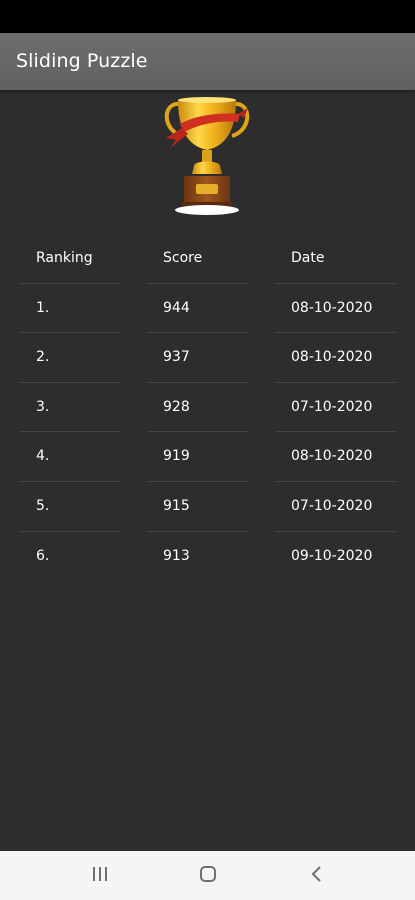  Describe the element at coordinates (207, 157) in the screenshot. I see `trophy-icon` at that location.